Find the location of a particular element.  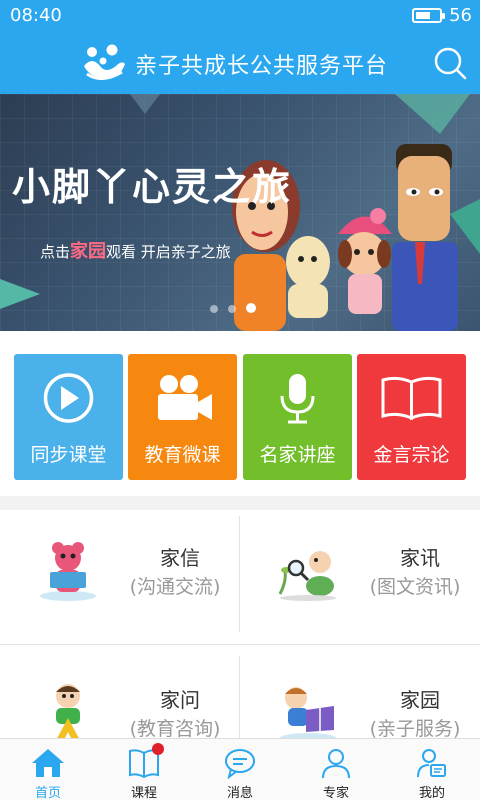

tile-sync-class: 同步课堂 is located at coordinates (68, 417).